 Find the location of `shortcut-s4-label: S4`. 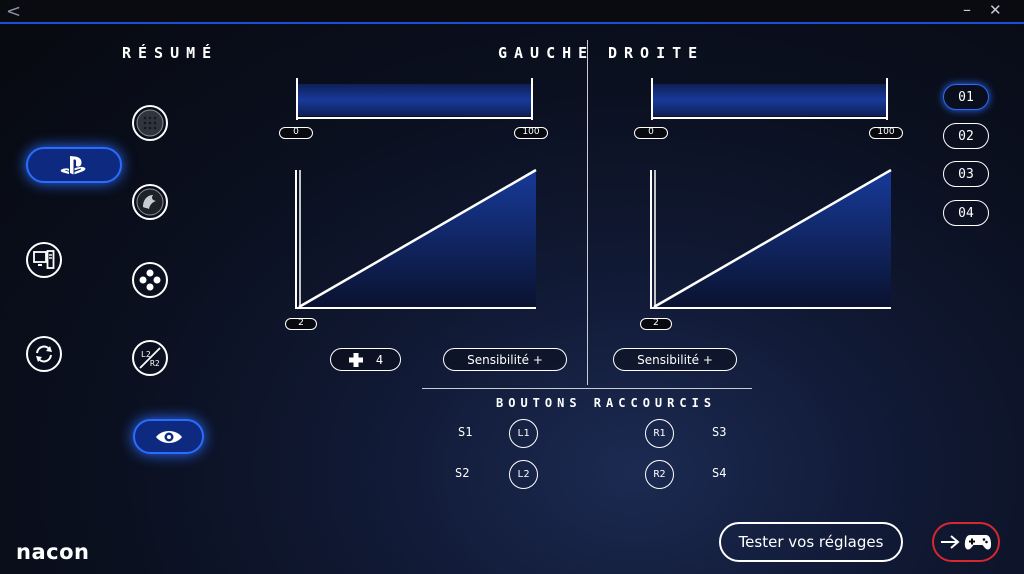

shortcut-s4-label: S4 is located at coordinates (719, 473).